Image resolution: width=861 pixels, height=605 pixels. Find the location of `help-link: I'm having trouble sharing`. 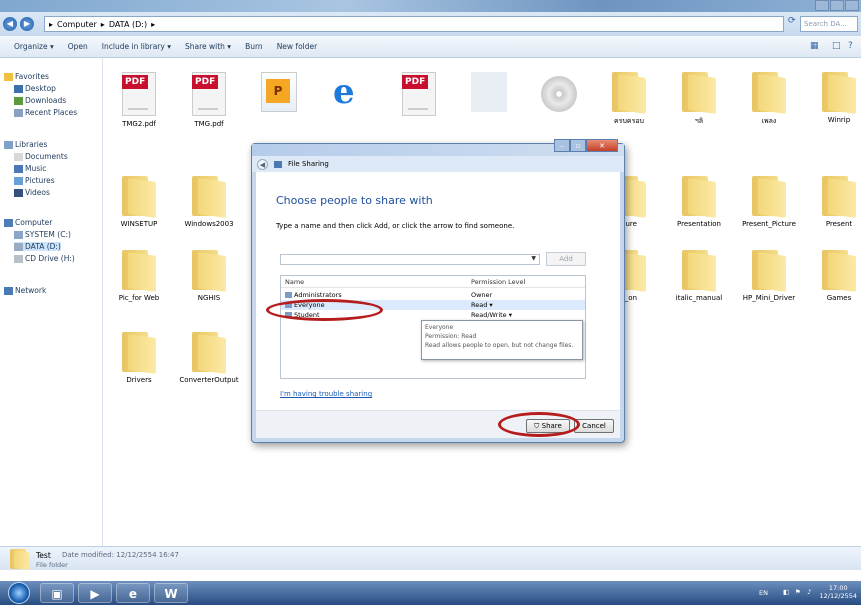

help-link: I'm having trouble sharing is located at coordinates (326, 394).